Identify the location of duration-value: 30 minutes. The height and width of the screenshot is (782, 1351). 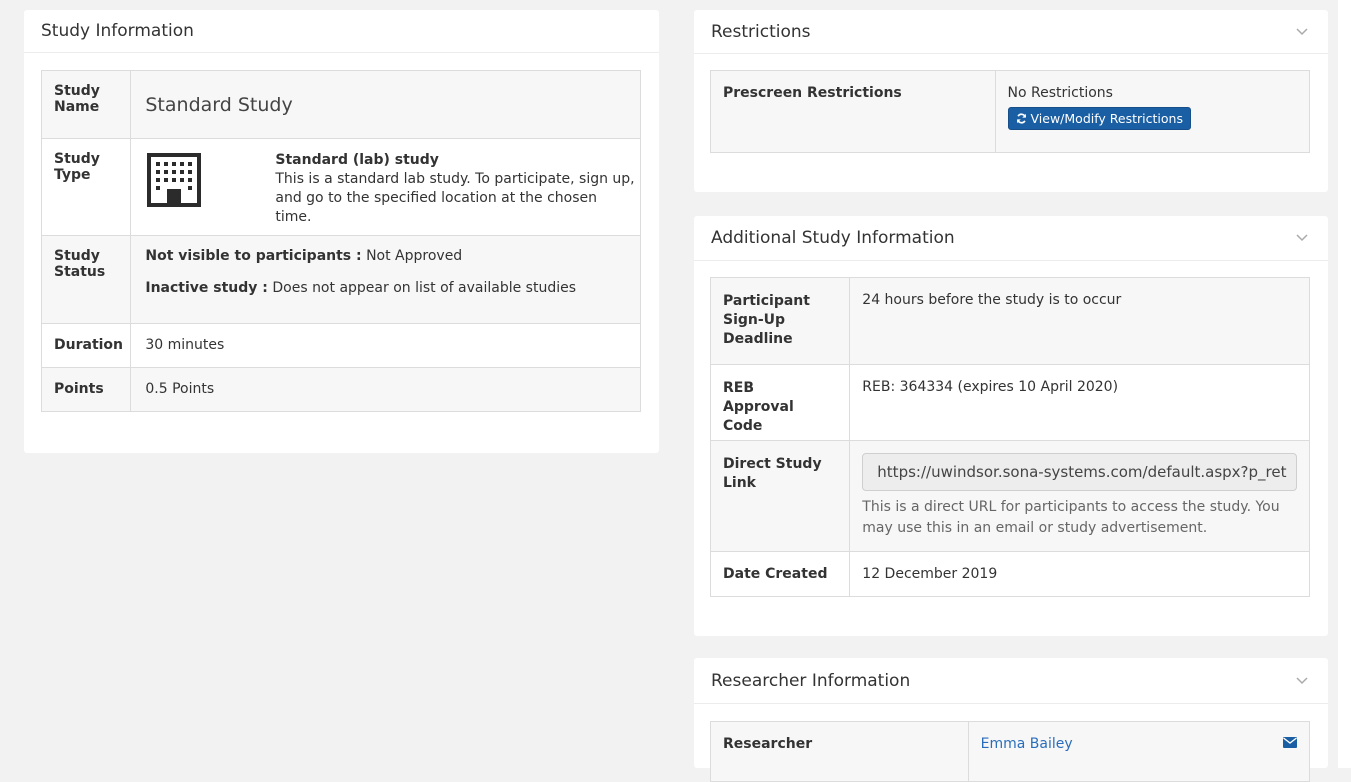
(185, 345).